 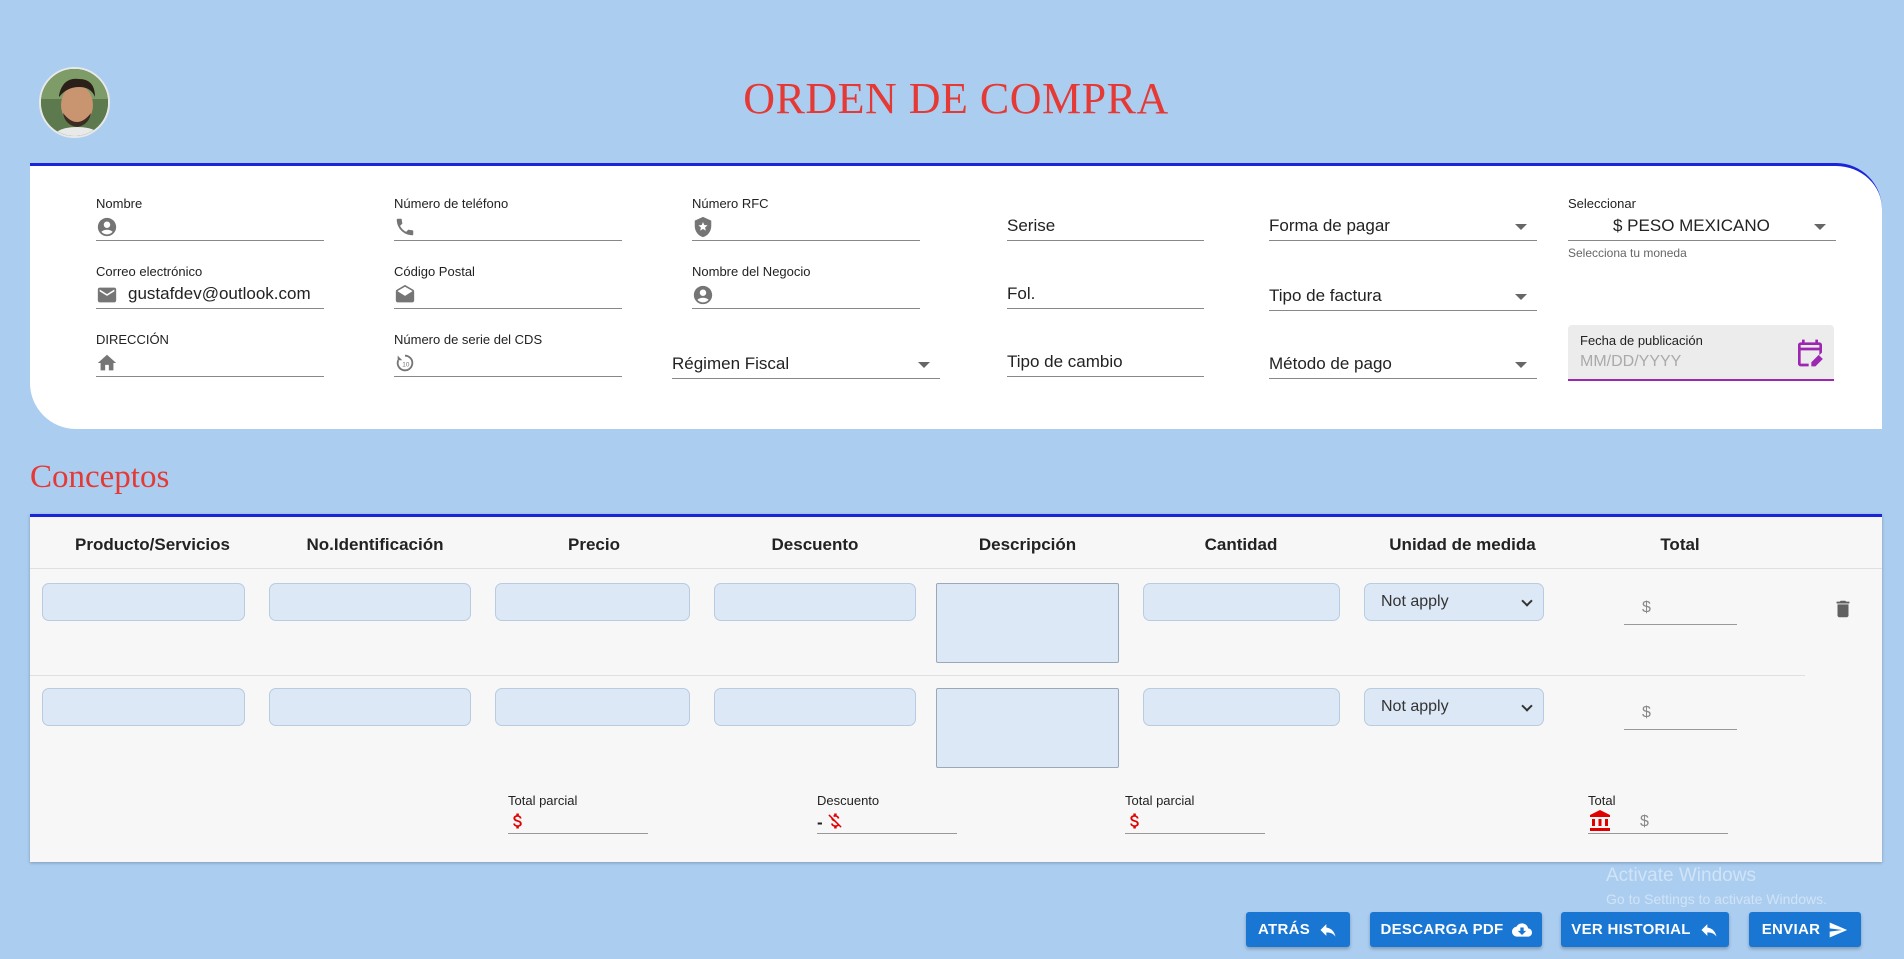 What do you see at coordinates (848, 800) in the screenshot?
I see `descuento-label: Descuento` at bounding box center [848, 800].